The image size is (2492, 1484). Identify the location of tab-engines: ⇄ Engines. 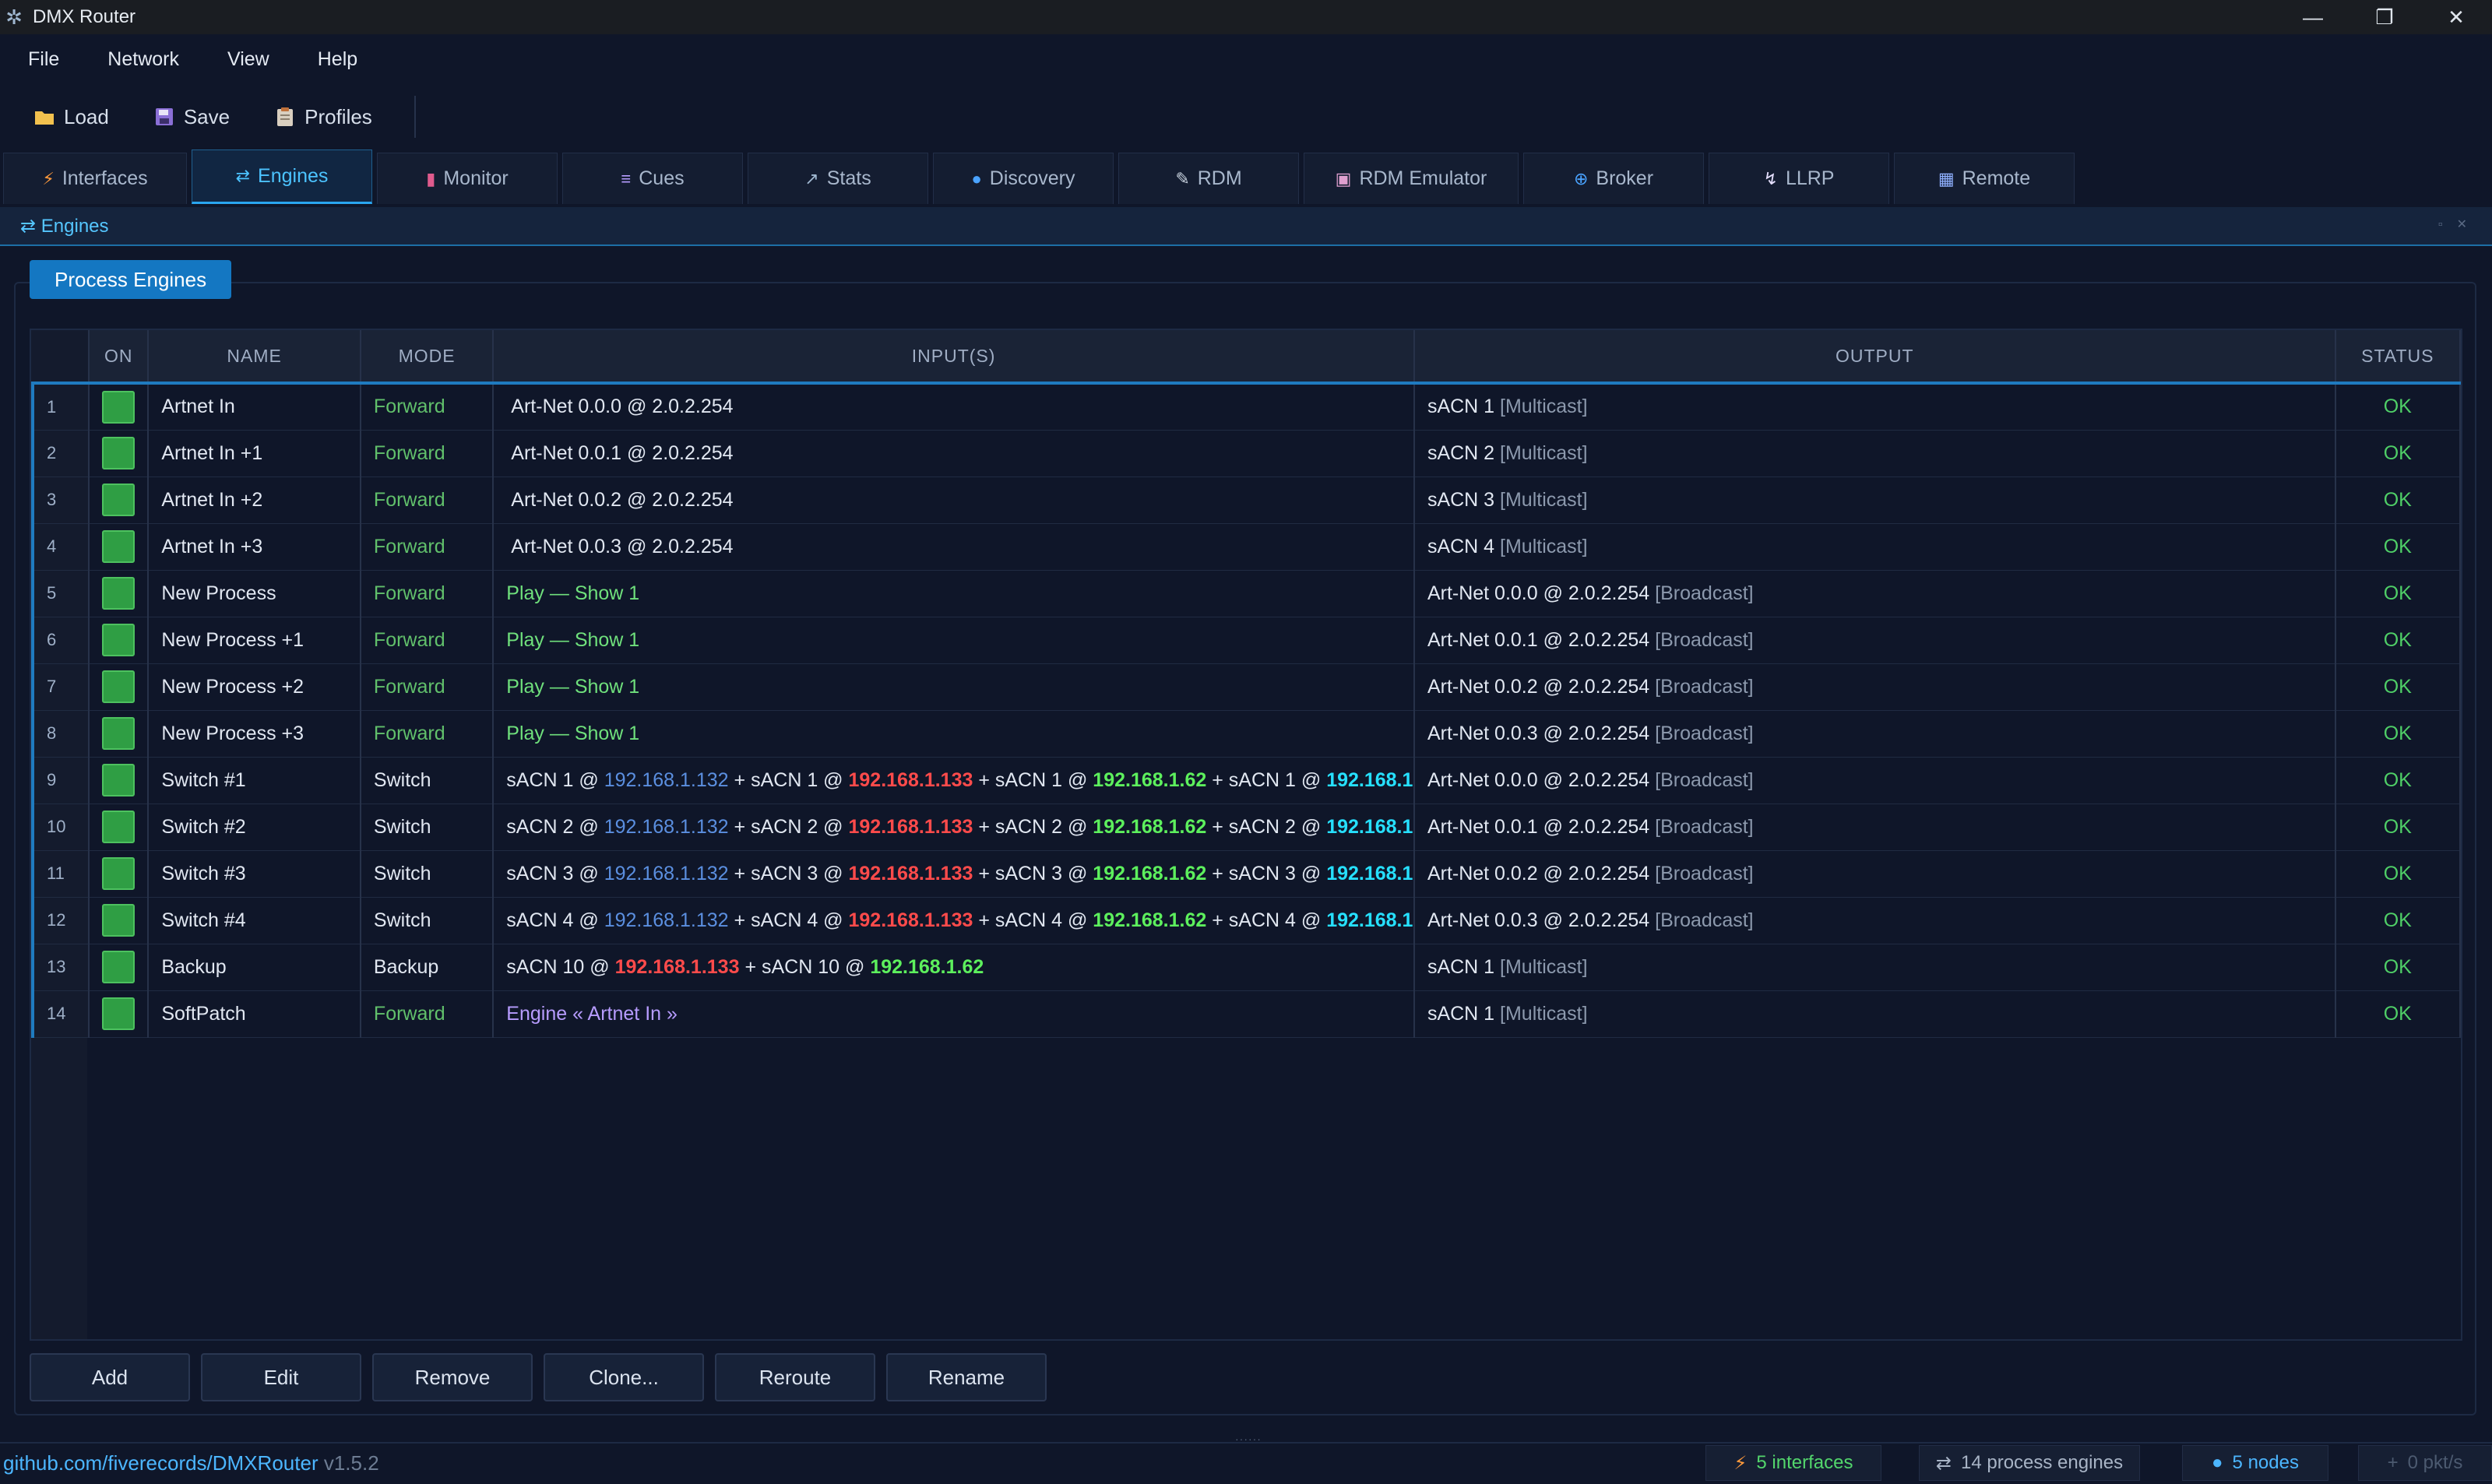
(282, 176).